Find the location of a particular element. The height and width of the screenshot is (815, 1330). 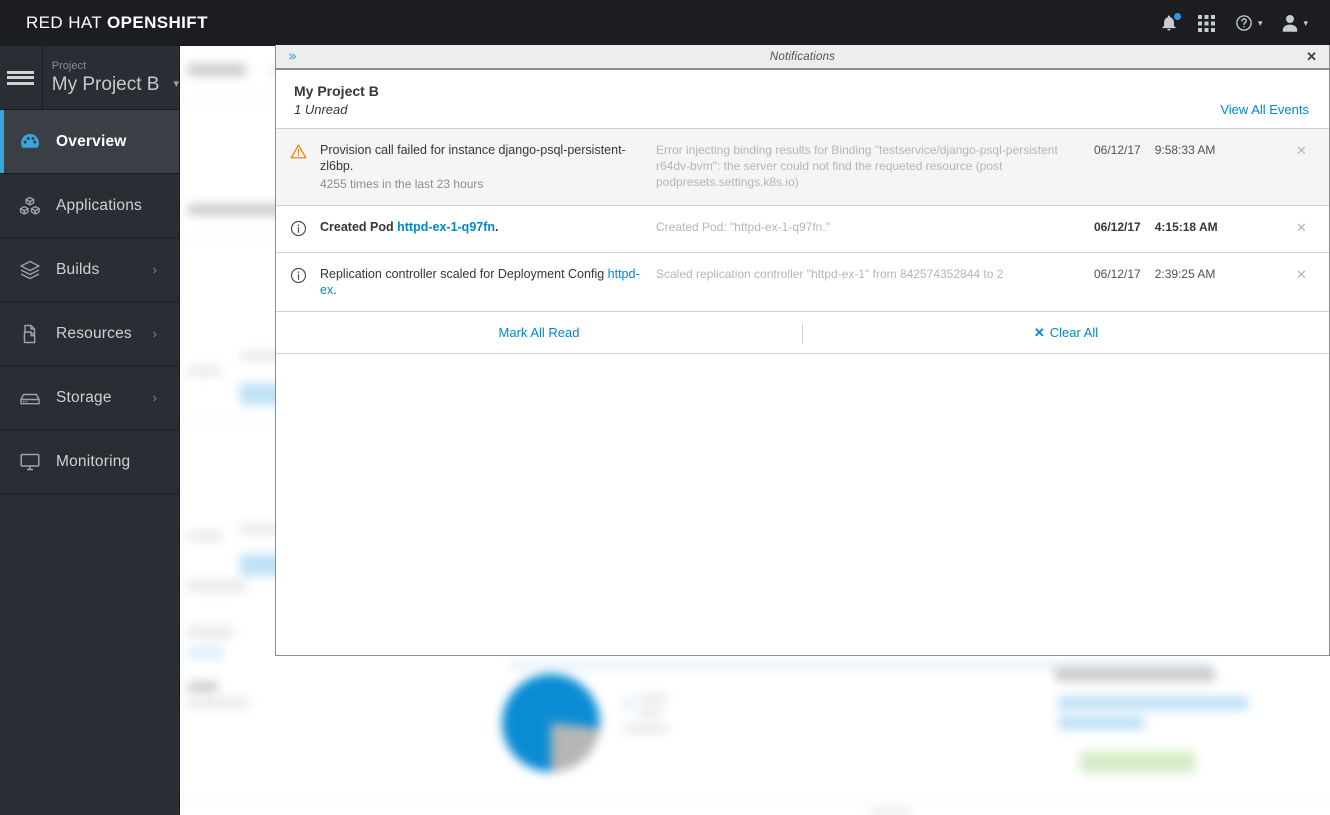

close-drawer-button: ✕ is located at coordinates (1311, 56).